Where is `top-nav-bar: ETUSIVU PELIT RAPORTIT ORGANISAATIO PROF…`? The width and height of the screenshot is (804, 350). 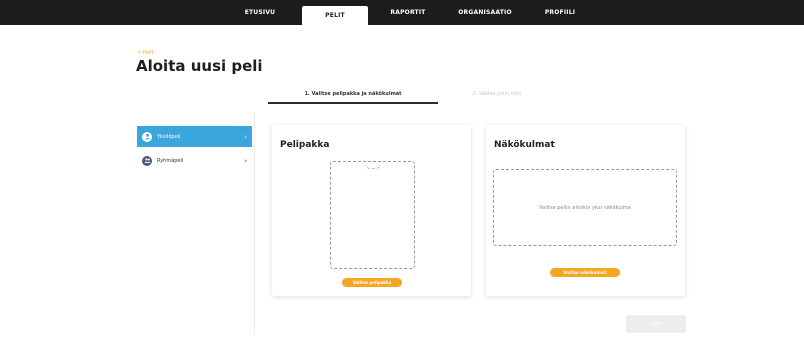 top-nav-bar: ETUSIVU PELIT RAPORTIT ORGANISAATIO PROF… is located at coordinates (402, 12).